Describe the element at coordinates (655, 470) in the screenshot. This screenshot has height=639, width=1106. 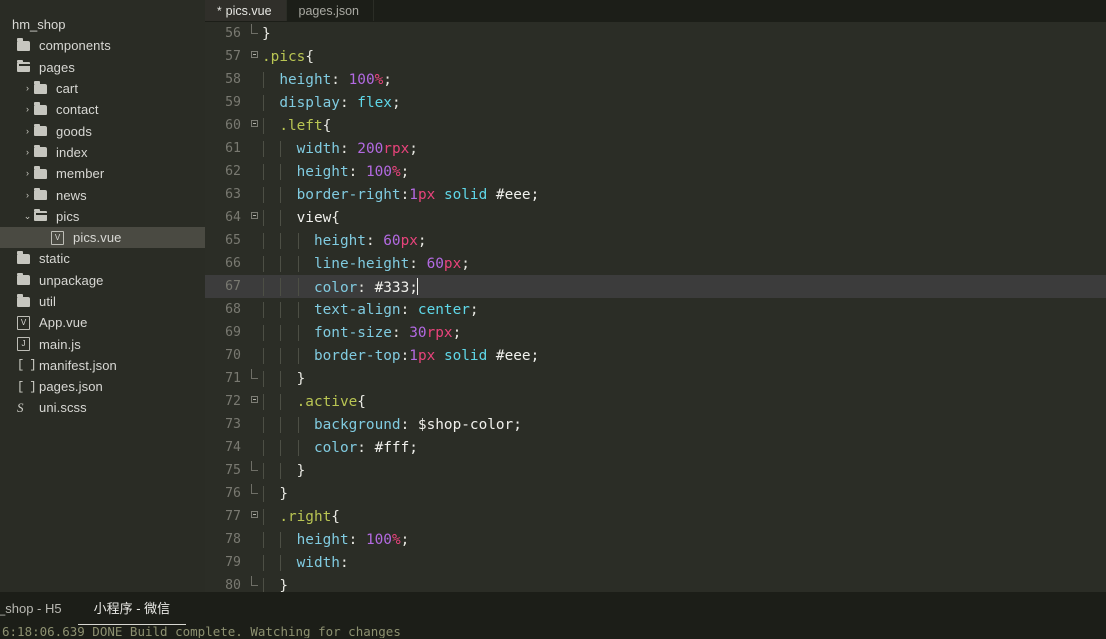
I see `code-line-75: 75}` at that location.